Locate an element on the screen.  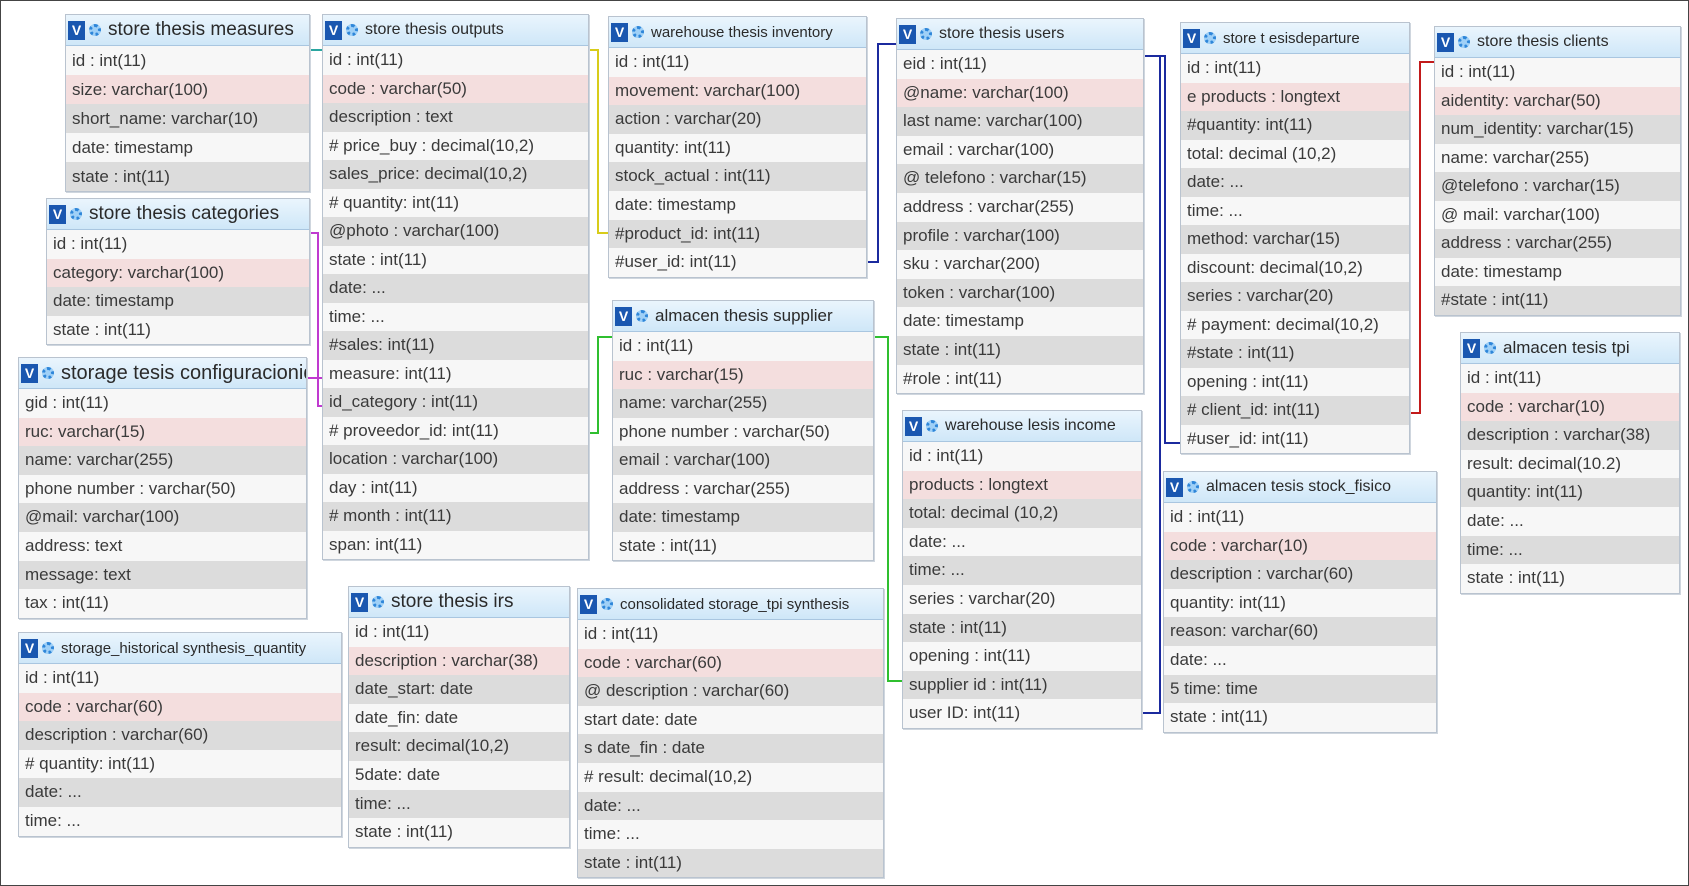
field-row: day : int(11) is located at coordinates (455, 487).